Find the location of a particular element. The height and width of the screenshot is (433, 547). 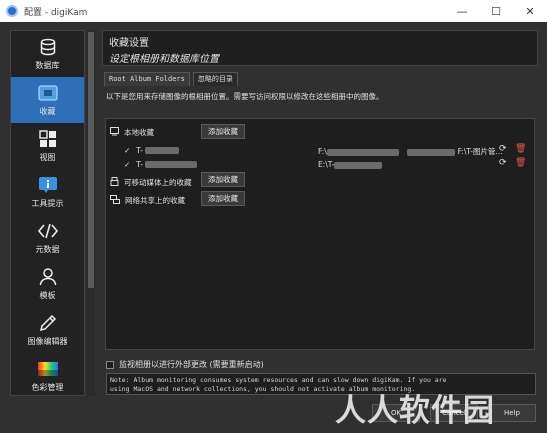

color-gradient-icon is located at coordinates (48, 369).